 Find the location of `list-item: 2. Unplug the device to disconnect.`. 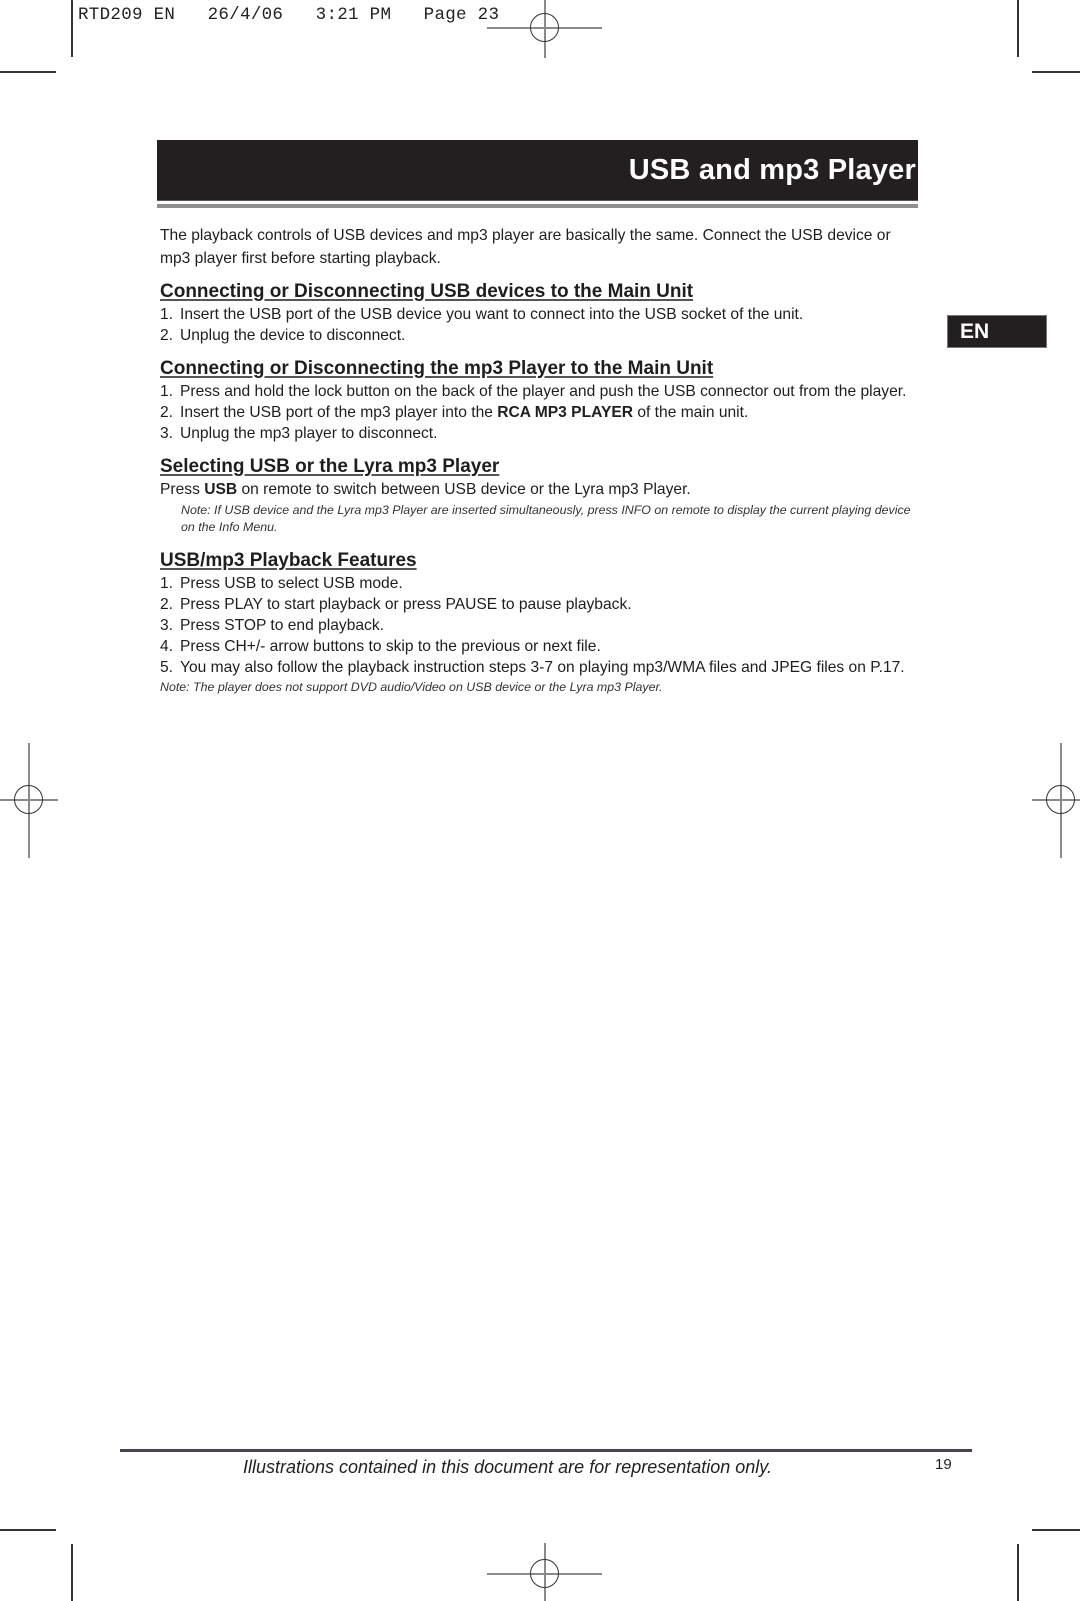

list-item: 2. Unplug the device to disconnect. is located at coordinates (283, 335).